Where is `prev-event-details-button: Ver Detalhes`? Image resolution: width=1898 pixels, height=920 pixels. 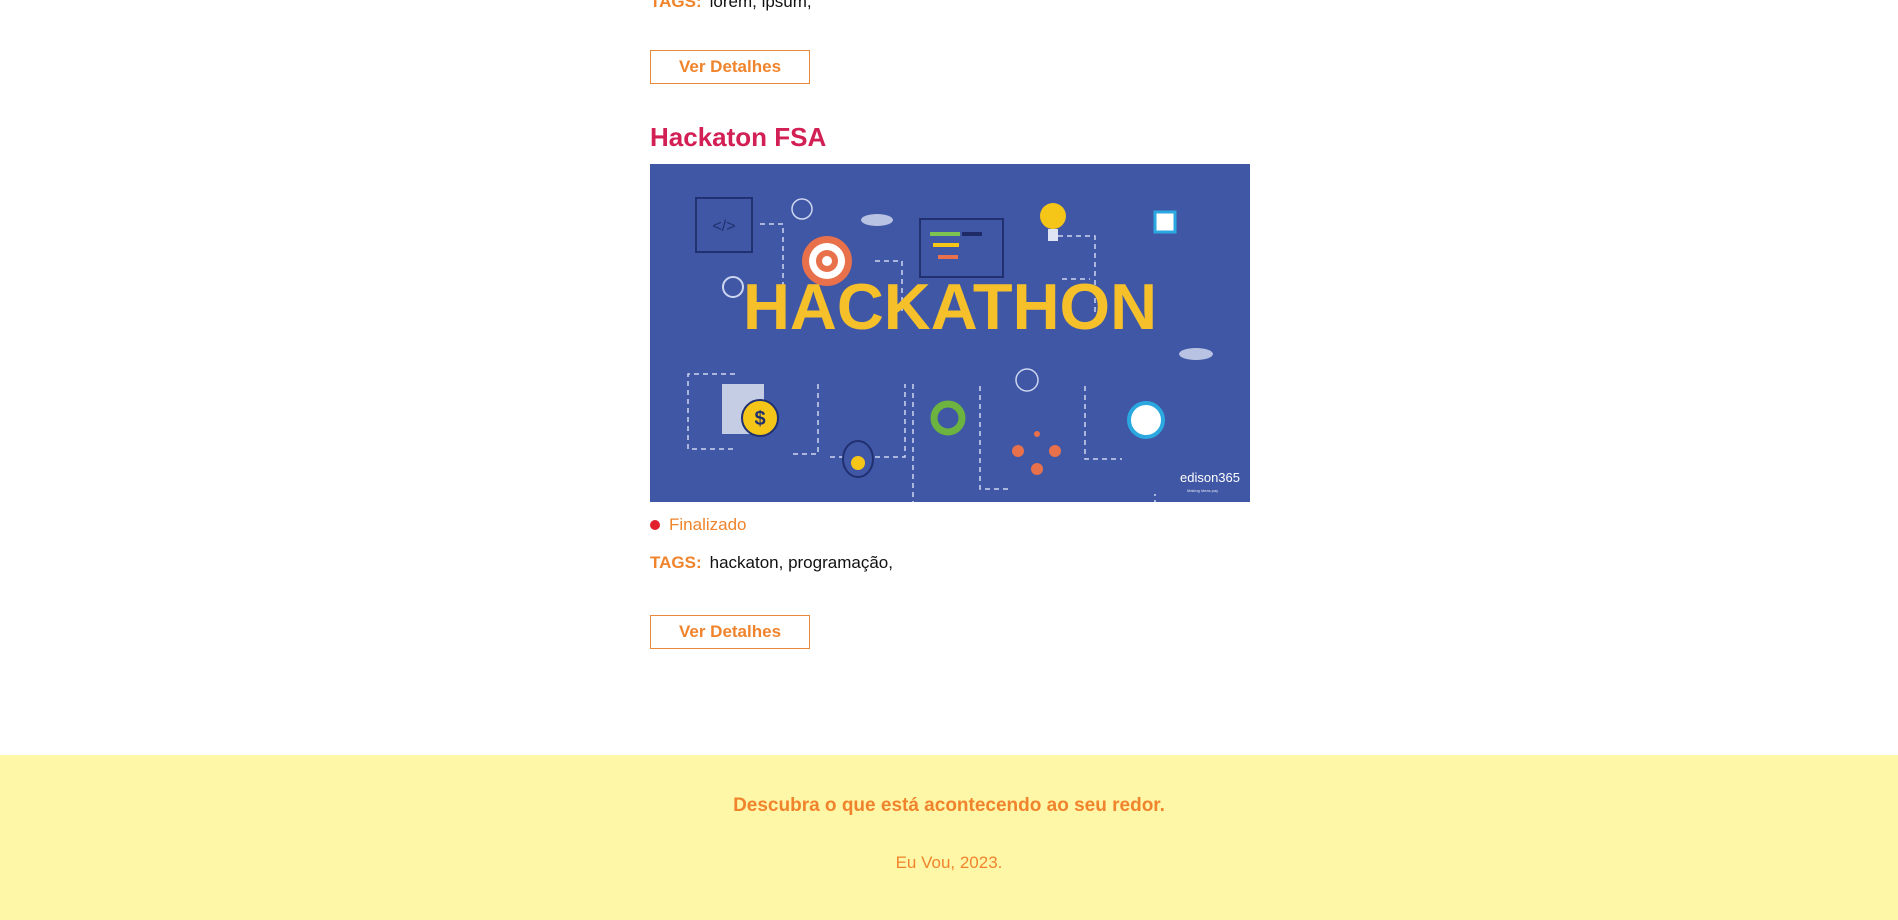
prev-event-details-button: Ver Detalhes is located at coordinates (730, 67).